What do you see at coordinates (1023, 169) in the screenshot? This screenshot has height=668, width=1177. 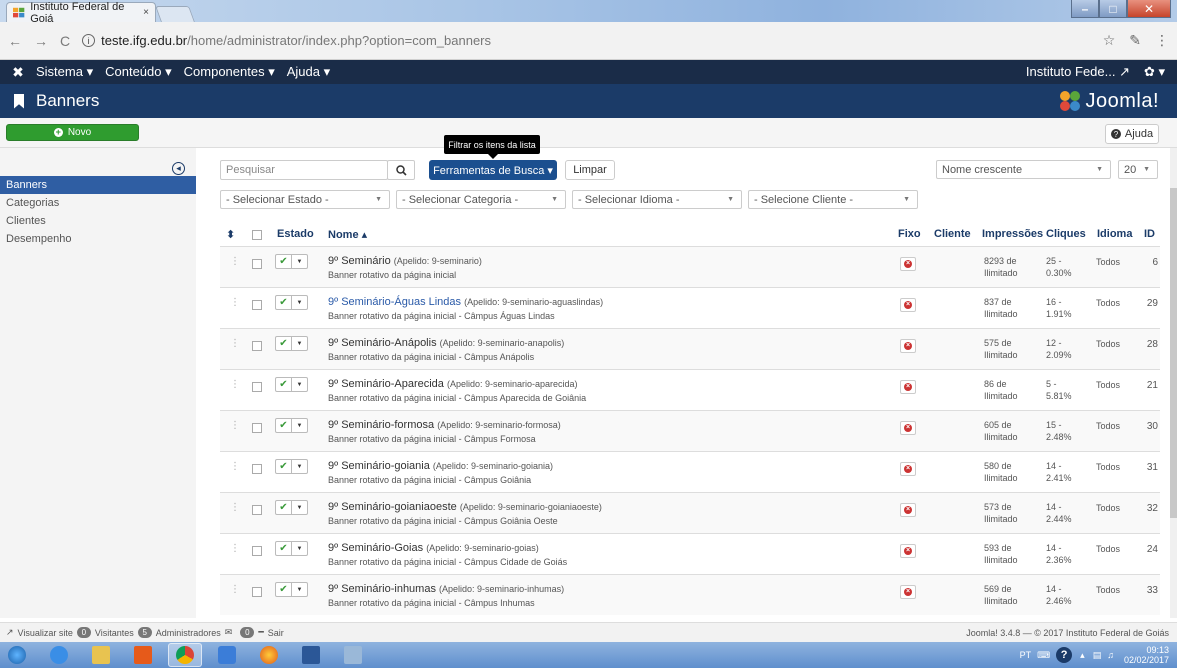 I see `order-select: Nome crescente ▼` at bounding box center [1023, 169].